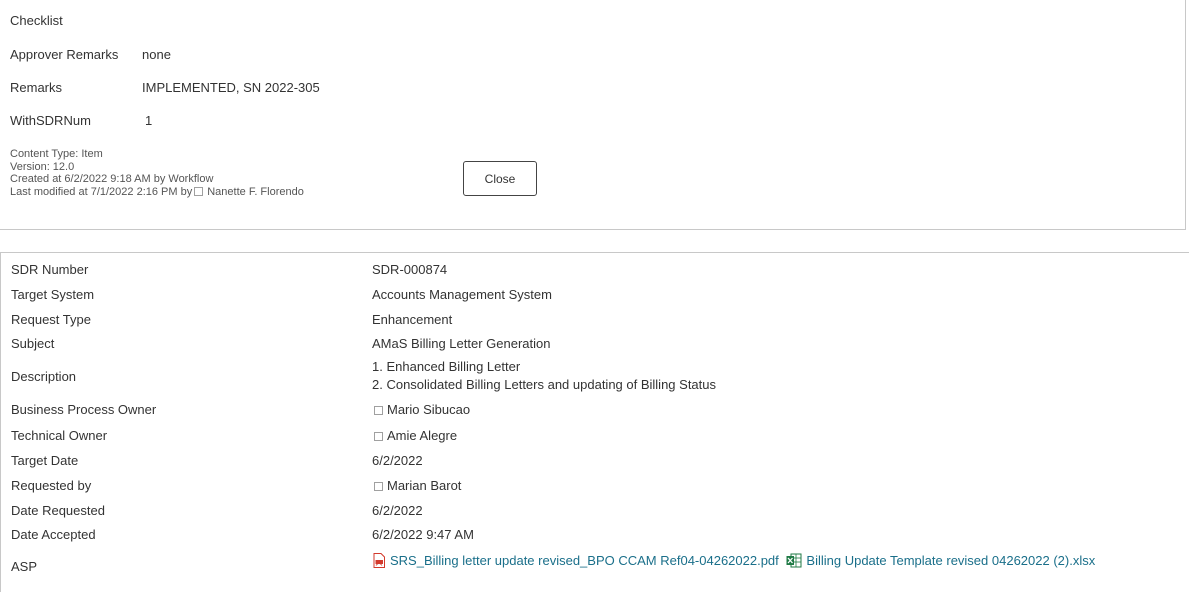 Image resolution: width=1189 pixels, height=592 pixels. I want to click on description-line-1: 1. Enhanced Billing Letter, so click(446, 366).